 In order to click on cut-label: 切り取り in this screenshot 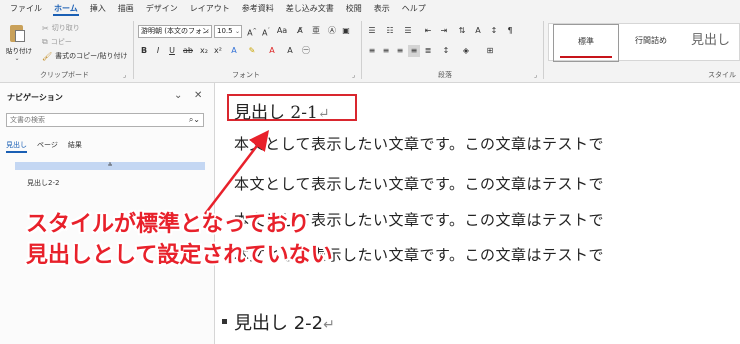, I will do `click(65, 28)`.